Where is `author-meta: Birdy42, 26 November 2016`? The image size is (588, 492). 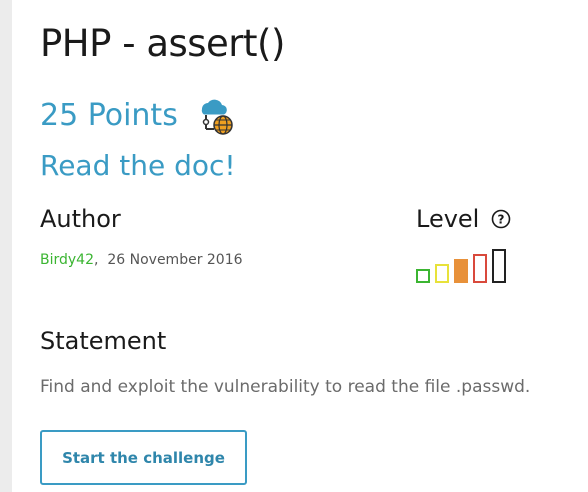 author-meta: Birdy42, 26 November 2016 is located at coordinates (141, 260).